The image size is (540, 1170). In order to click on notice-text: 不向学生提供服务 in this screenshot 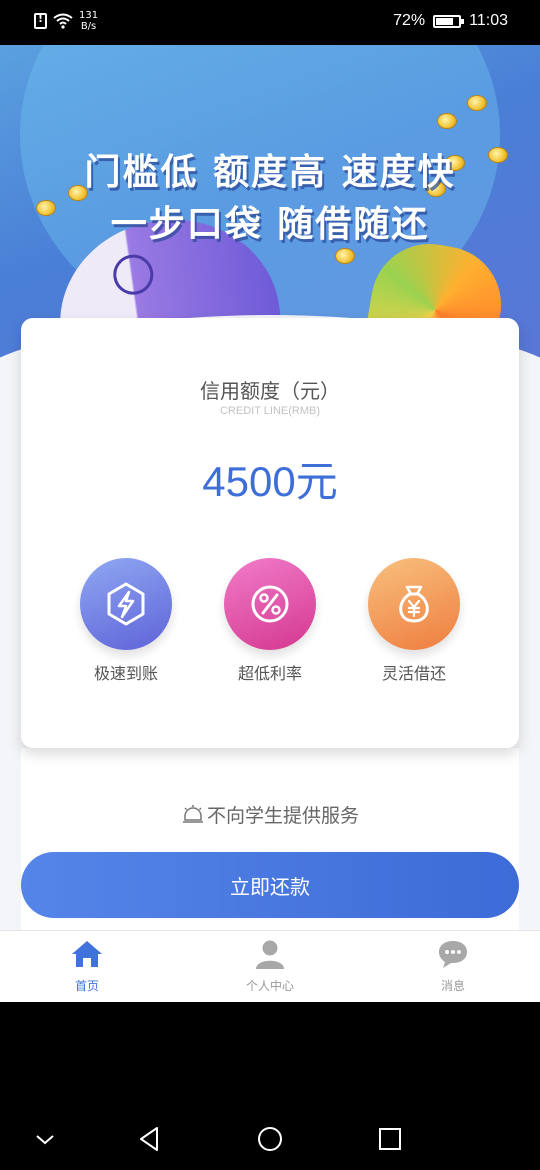, I will do `click(282, 816)`.